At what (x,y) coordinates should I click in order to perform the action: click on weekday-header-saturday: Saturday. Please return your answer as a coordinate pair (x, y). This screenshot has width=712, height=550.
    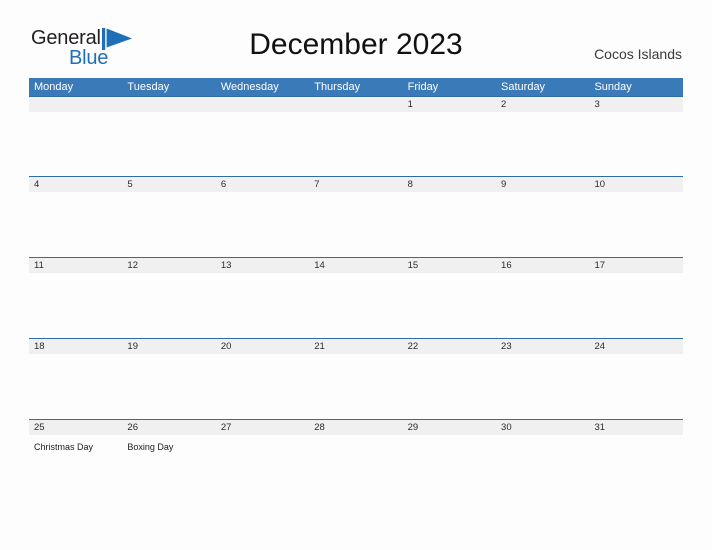
    Looking at the image, I should click on (523, 87).